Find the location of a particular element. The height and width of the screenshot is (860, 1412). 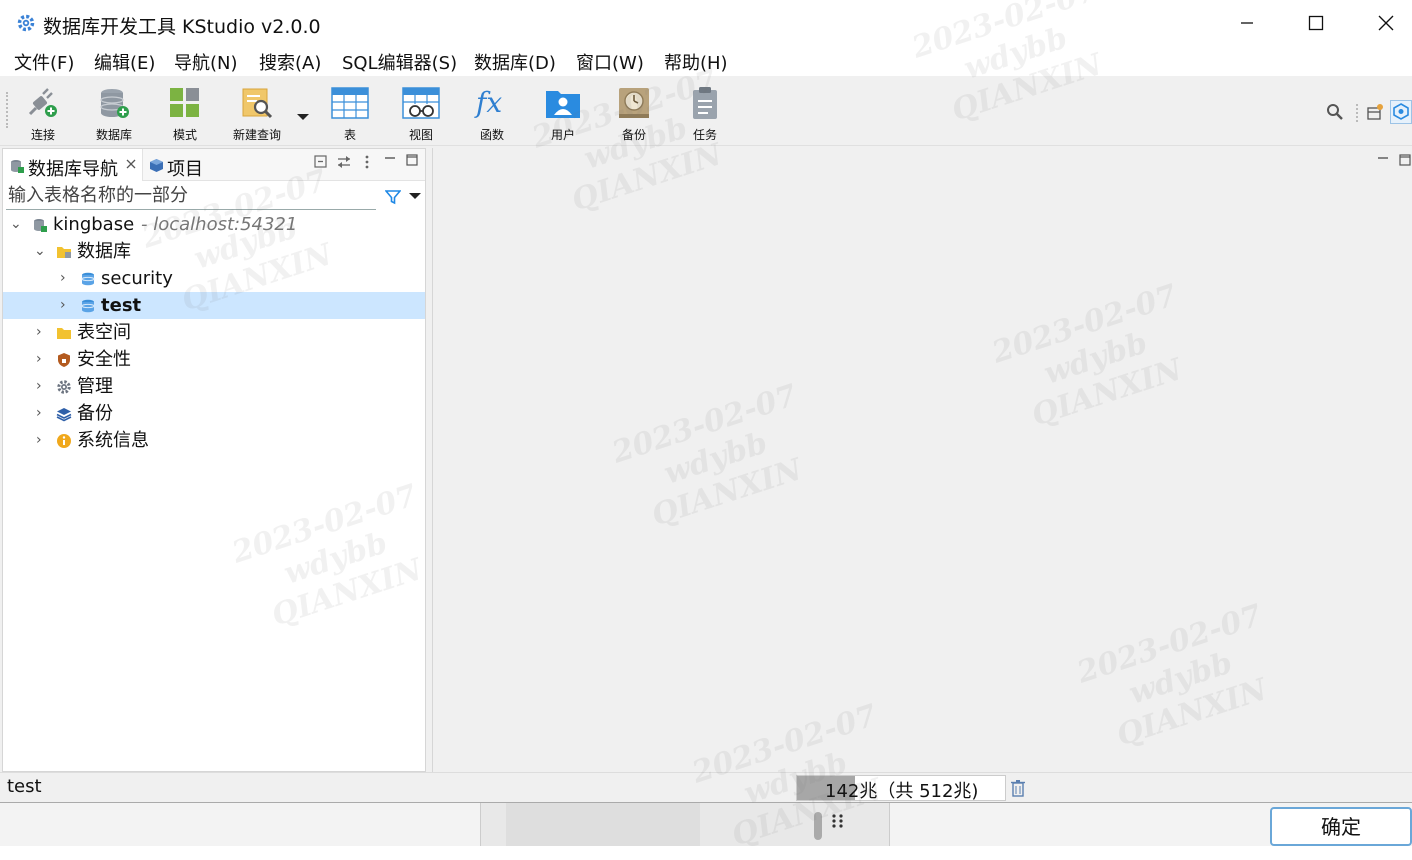

tree-node-system-info: › 系统信息 is located at coordinates (214, 440).